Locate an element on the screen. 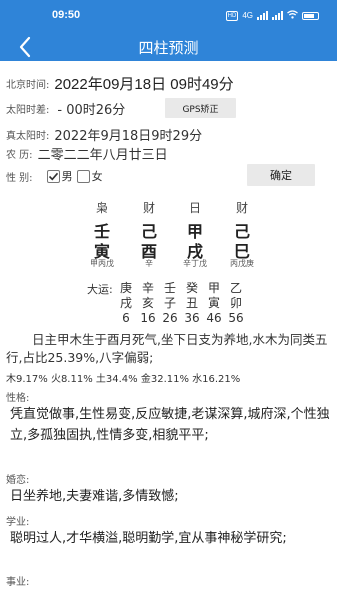  dayun-stem: 乙 is located at coordinates (235, 288).